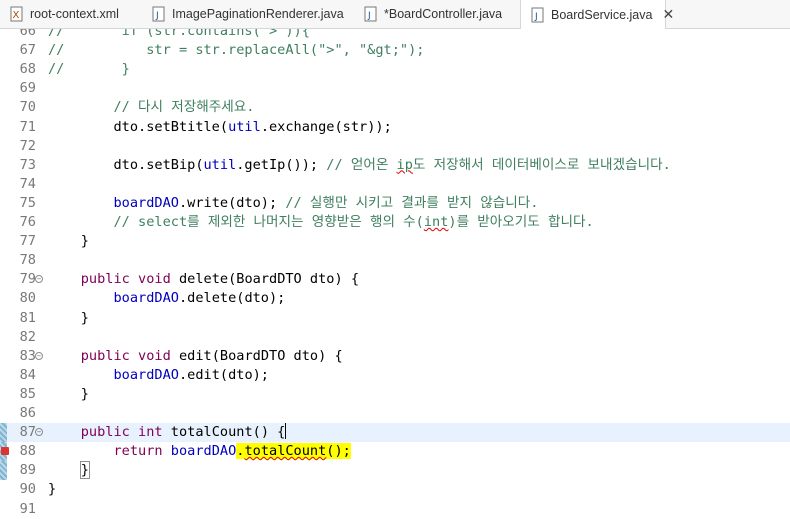  What do you see at coordinates (27, 451) in the screenshot?
I see `line-number: 88` at bounding box center [27, 451].